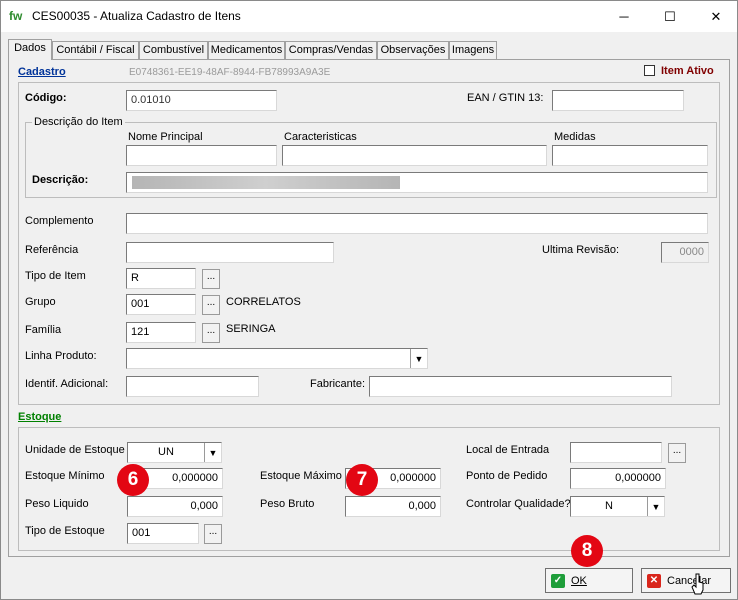 The image size is (738, 600). I want to click on nome-principal-field, so click(201, 155).